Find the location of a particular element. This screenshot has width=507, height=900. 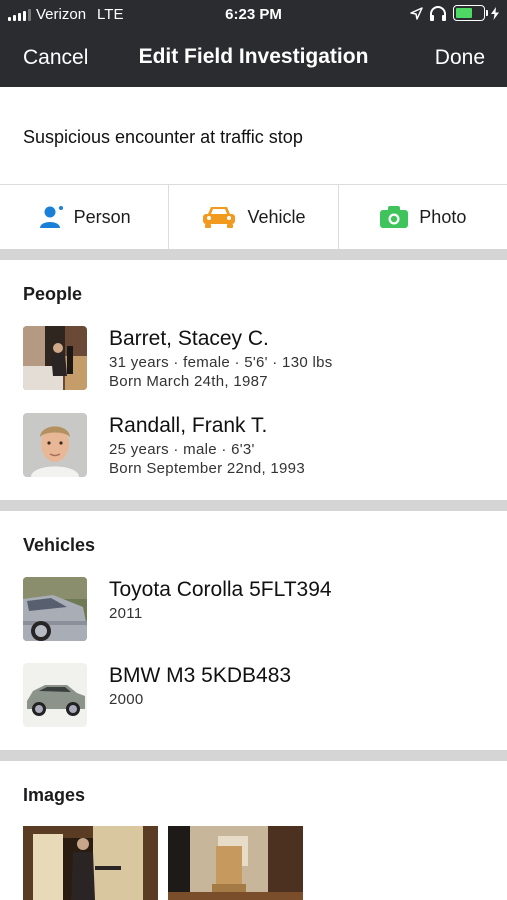

done-button: Done is located at coordinates (460, 58).